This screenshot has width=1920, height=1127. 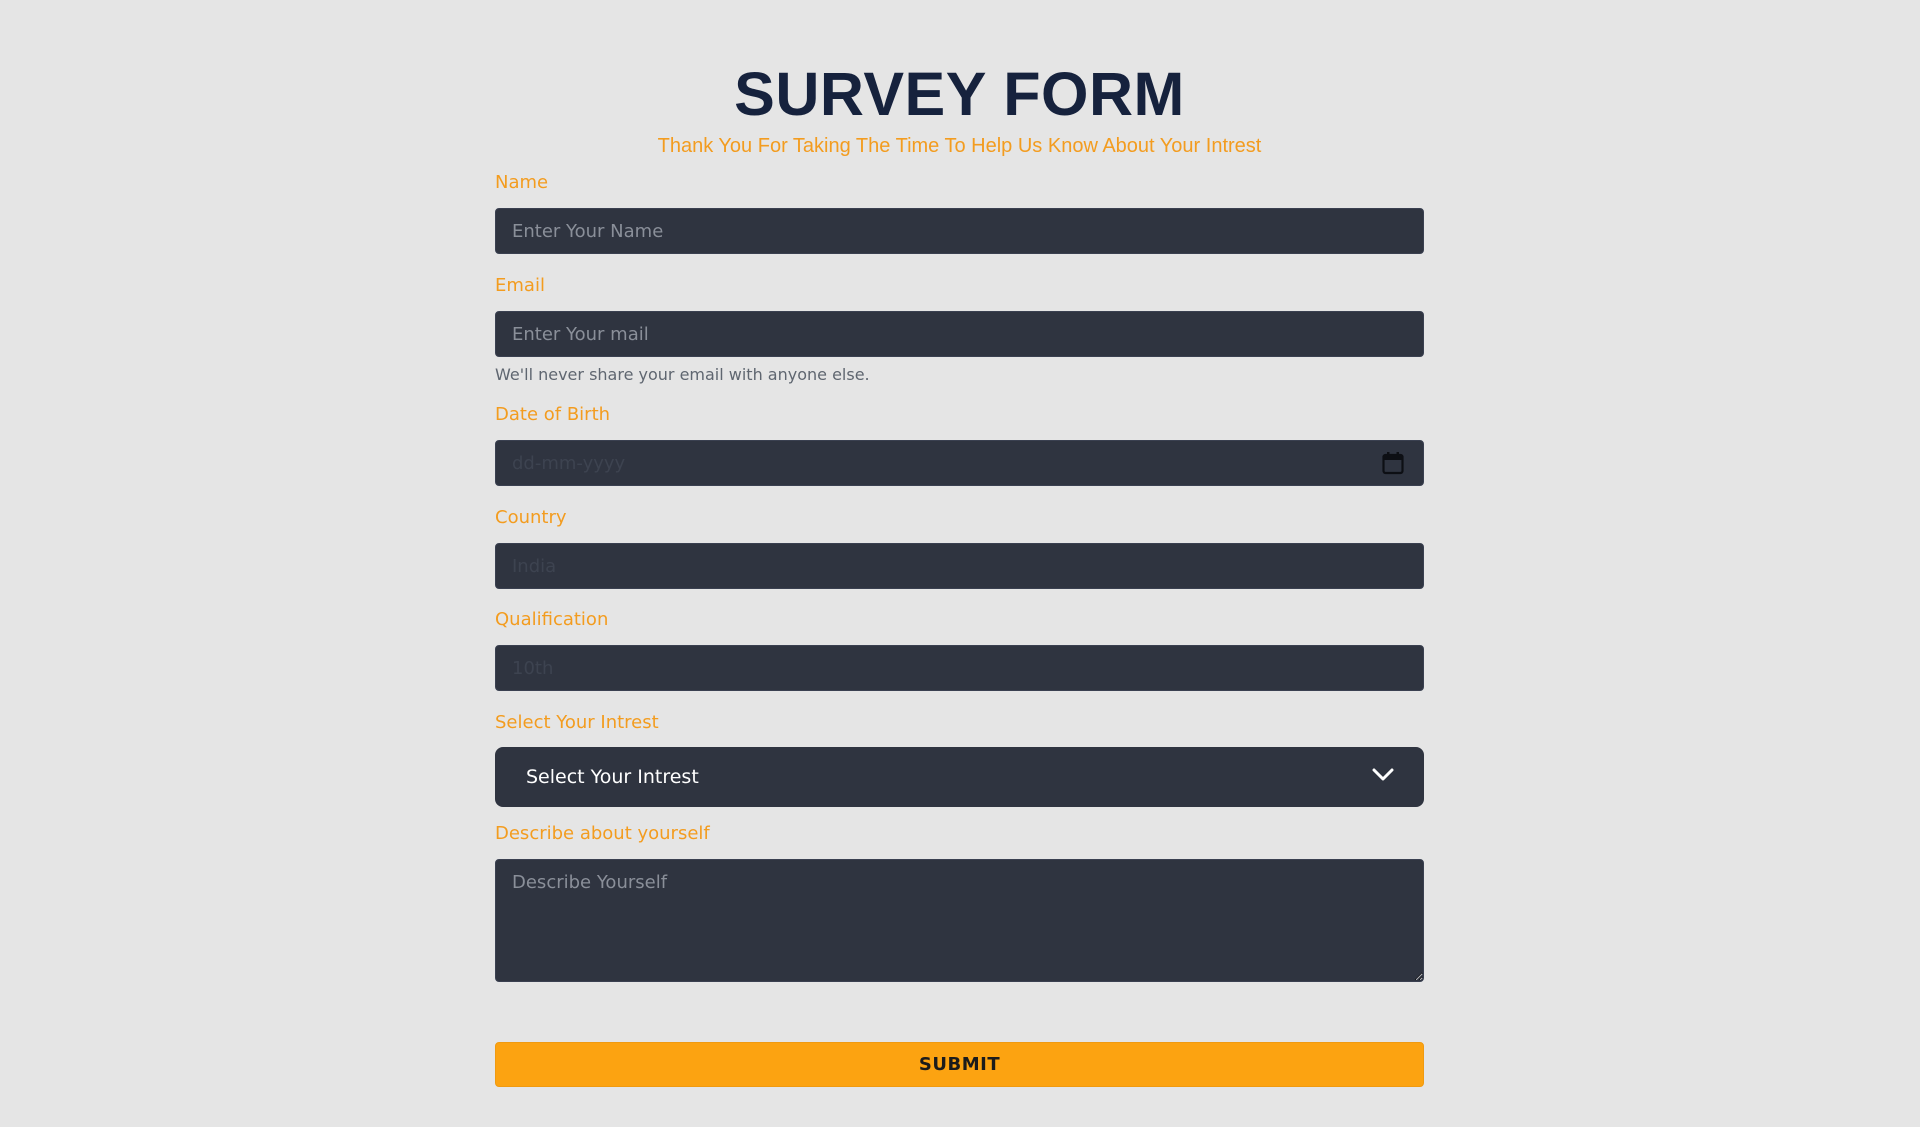 I want to click on qualification-group: Qualification, so click(x=959, y=649).